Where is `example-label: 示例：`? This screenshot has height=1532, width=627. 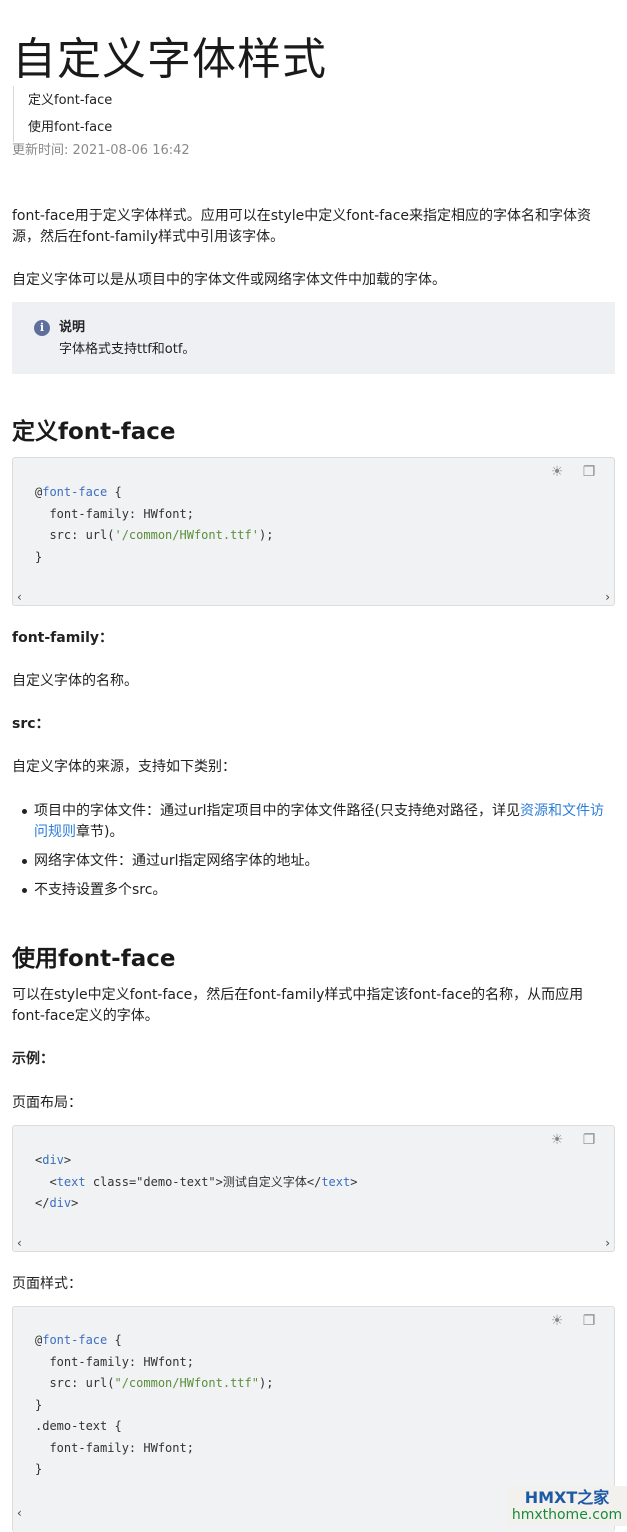 example-label: 示例： is located at coordinates (33, 1059).